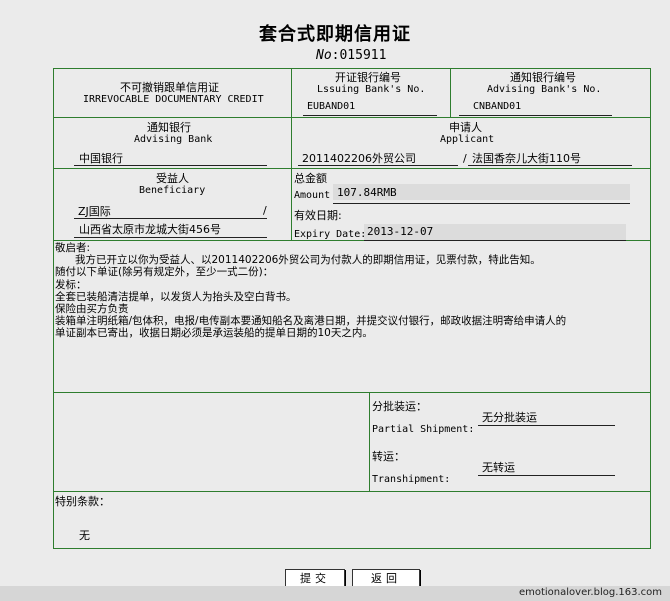 The width and height of the screenshot is (670, 601). I want to click on beneficiary-label: 受益人, so click(172, 178).